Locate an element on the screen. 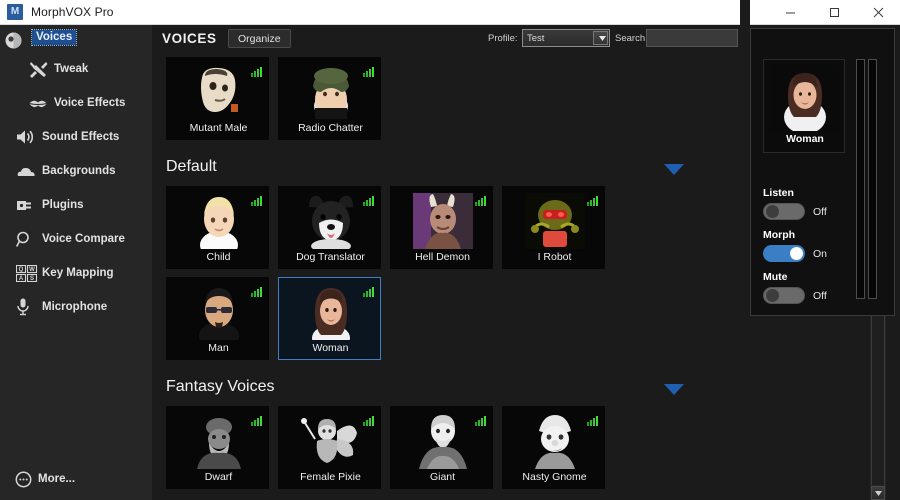 This screenshot has width=900, height=500. voice-tile: Mutant Male is located at coordinates (217, 98).